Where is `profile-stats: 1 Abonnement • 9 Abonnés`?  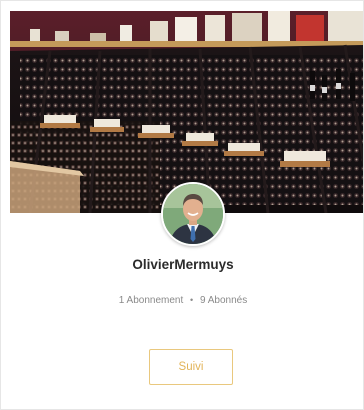 profile-stats: 1 Abonnement • 9 Abonnés is located at coordinates (182, 300).